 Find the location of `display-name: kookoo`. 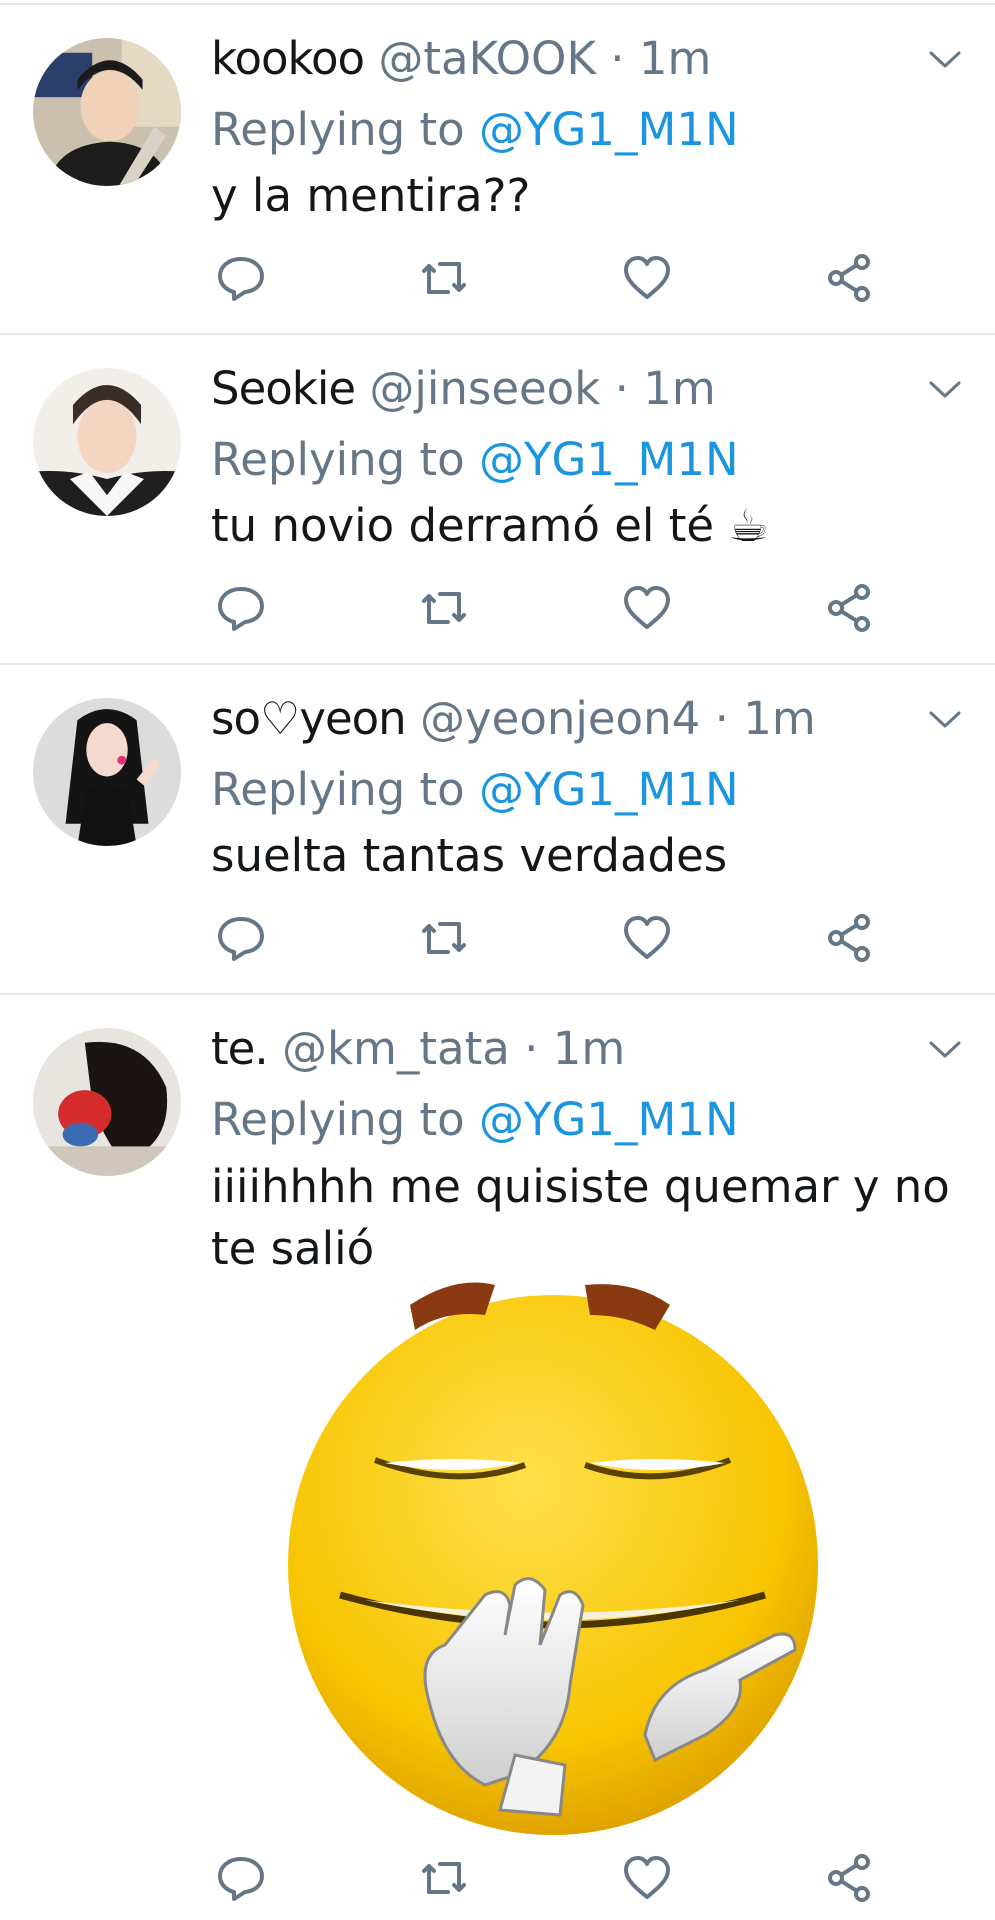

display-name: kookoo is located at coordinates (288, 58).